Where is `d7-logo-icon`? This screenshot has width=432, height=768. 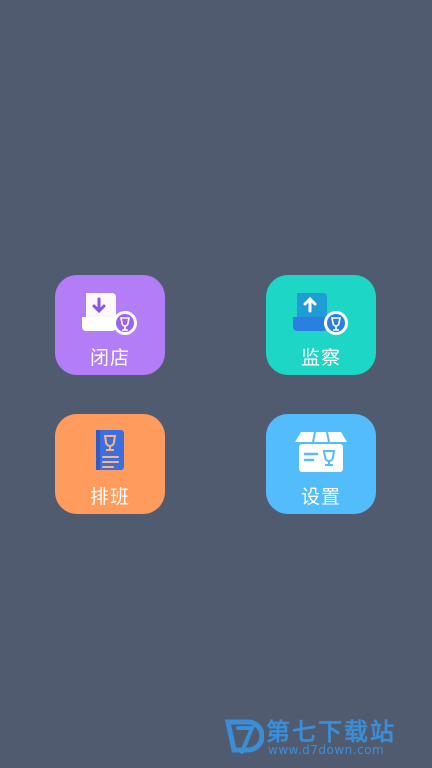 d7-logo-icon is located at coordinates (244, 736).